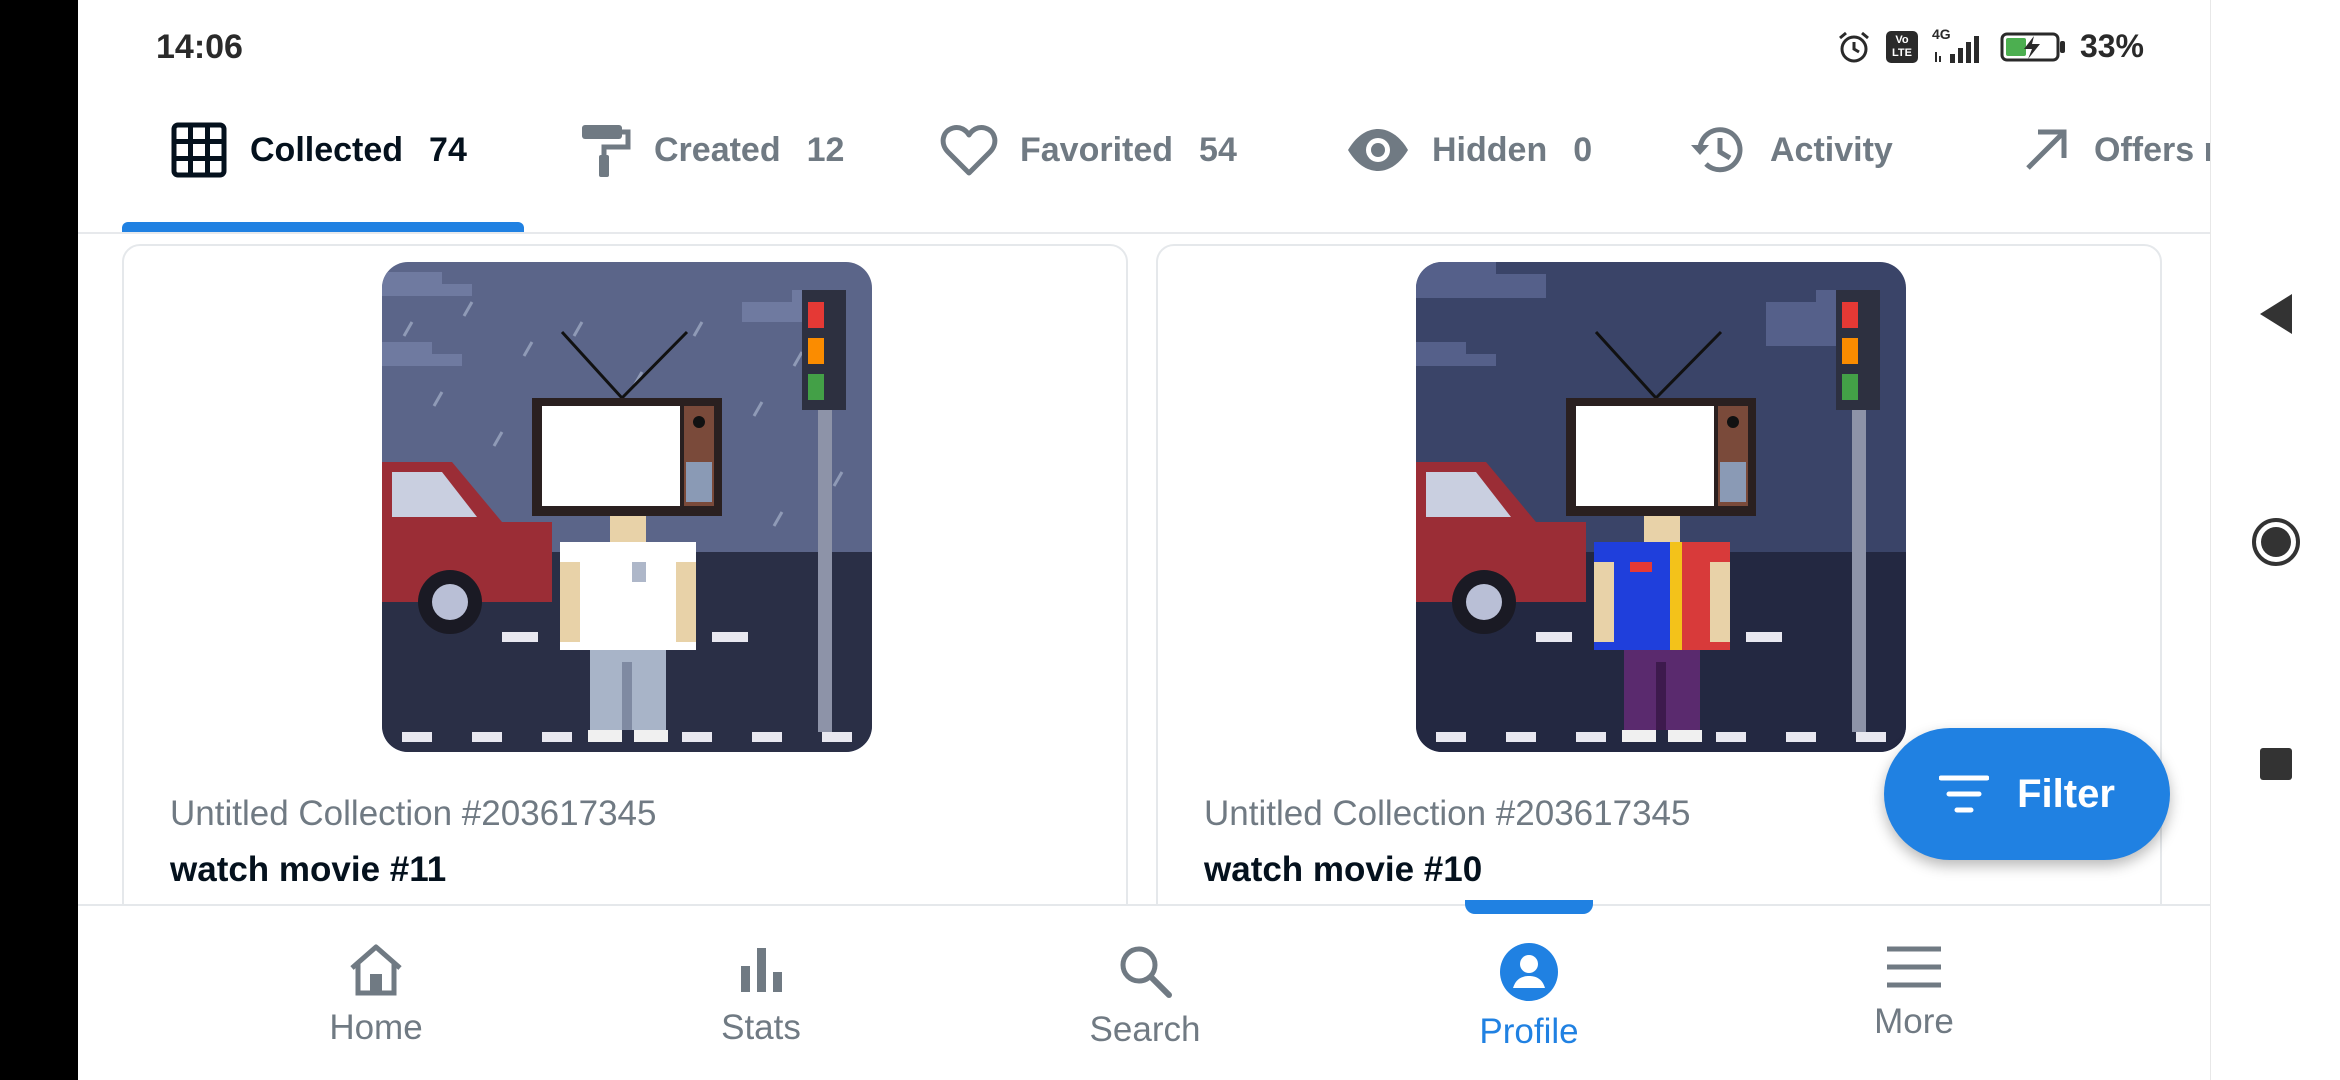 The width and height of the screenshot is (2340, 1080). Describe the element at coordinates (448, 149) in the screenshot. I see `tab-count: 74` at that location.